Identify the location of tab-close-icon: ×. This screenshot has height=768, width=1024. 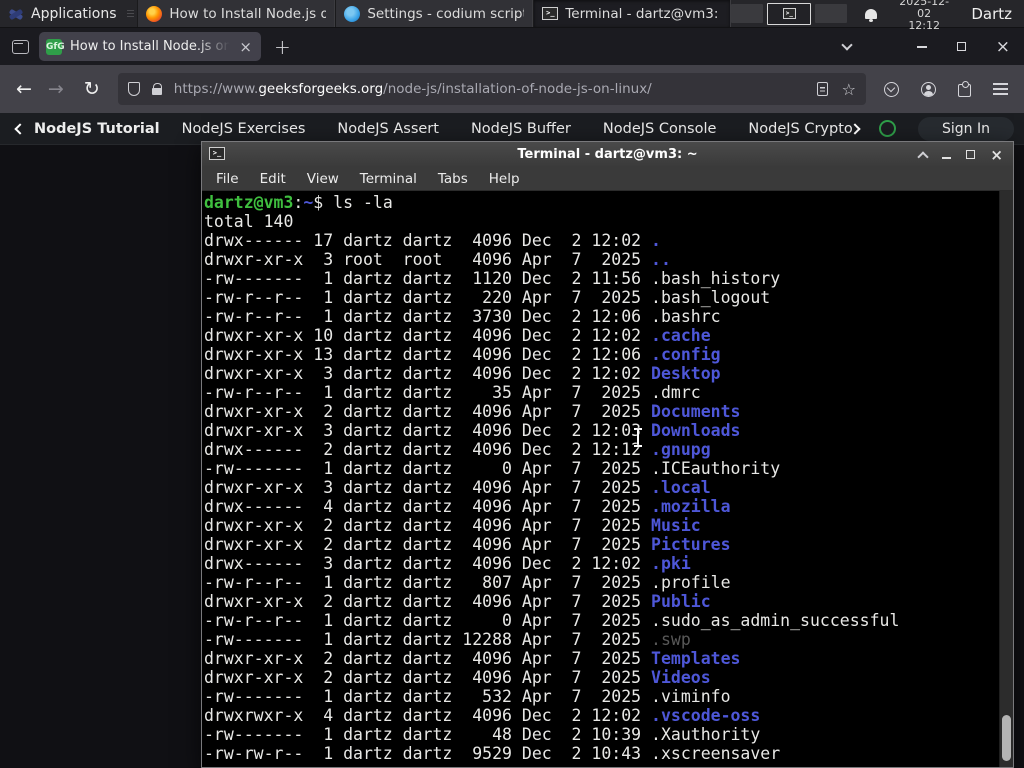
(245, 47).